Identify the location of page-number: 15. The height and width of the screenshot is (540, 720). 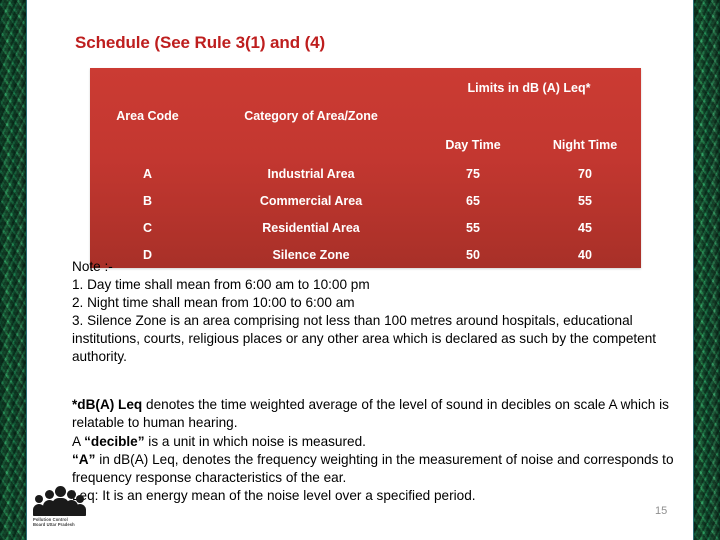
(661, 511).